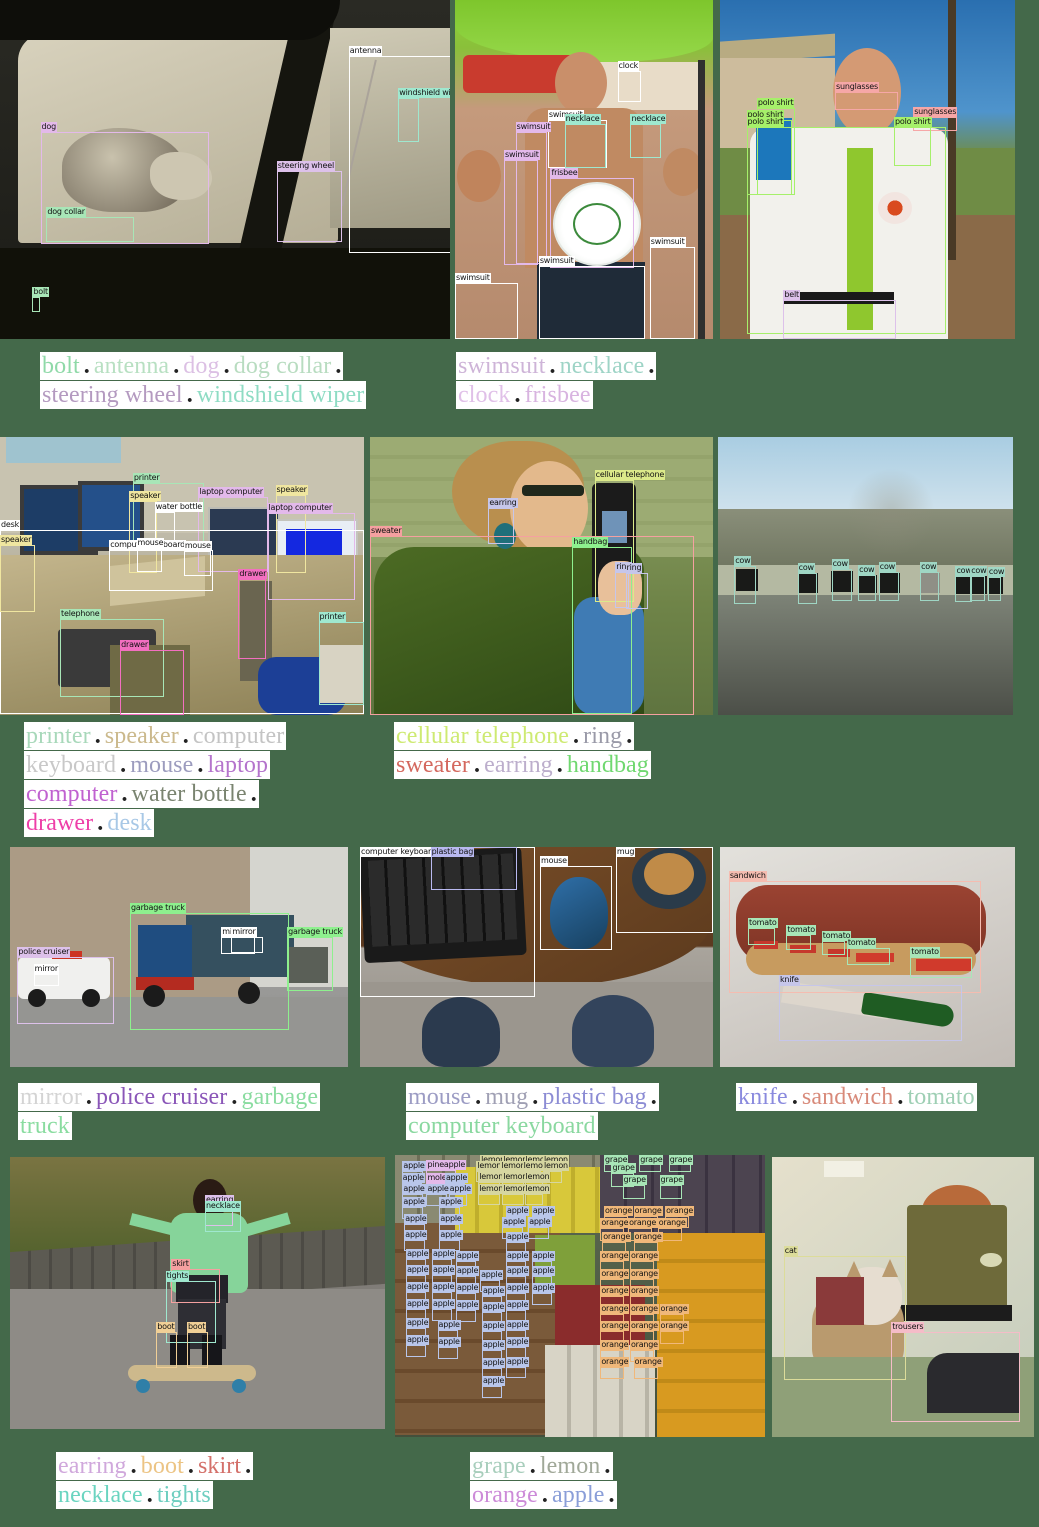  I want to click on caption-word: police cruiser, so click(162, 1097).